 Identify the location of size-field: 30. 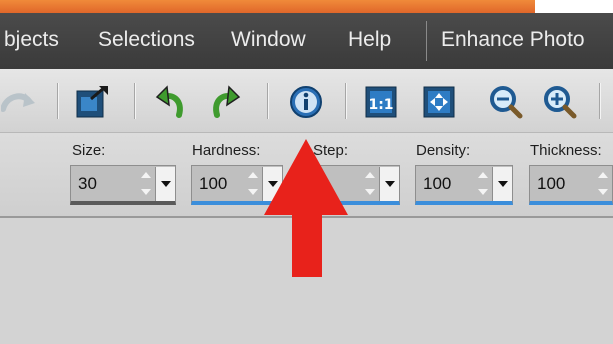
(123, 185).